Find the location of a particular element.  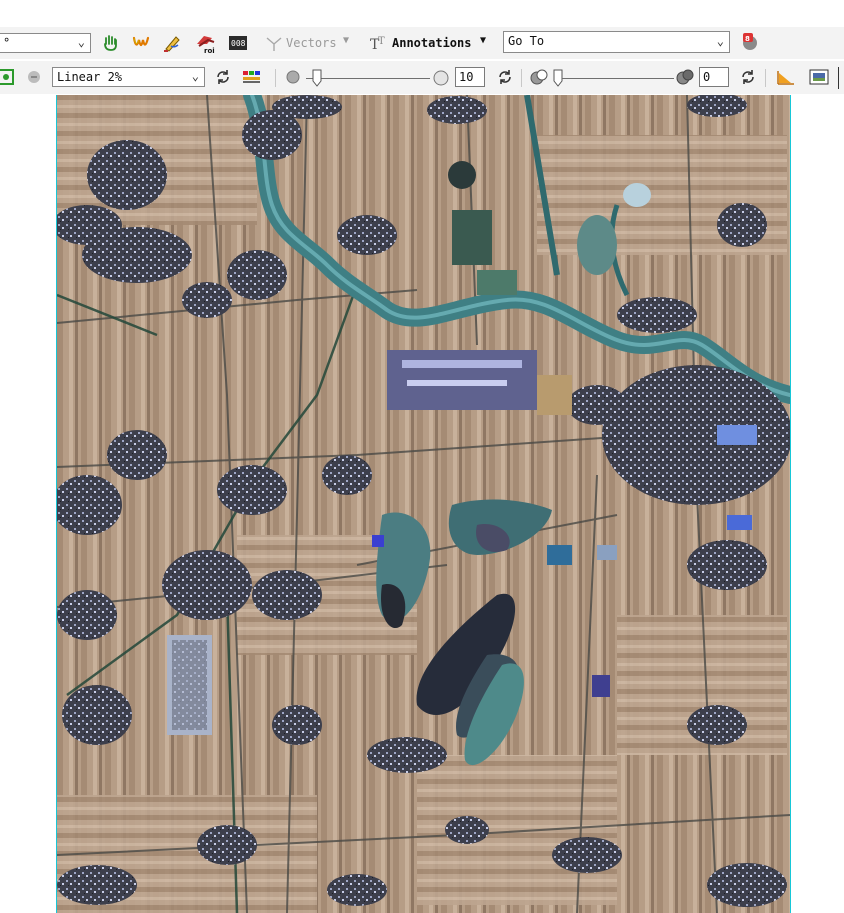

sharpen-icon is located at coordinates (293, 77).